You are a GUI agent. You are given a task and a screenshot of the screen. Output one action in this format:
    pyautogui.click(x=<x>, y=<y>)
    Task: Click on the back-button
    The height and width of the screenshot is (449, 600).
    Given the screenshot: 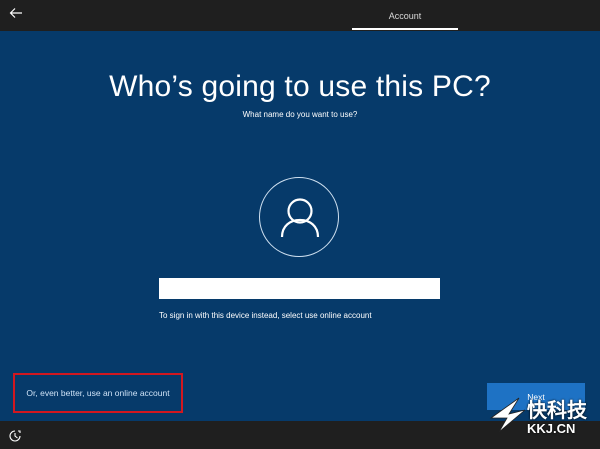 What is the action you would take?
    pyautogui.click(x=16, y=15)
    